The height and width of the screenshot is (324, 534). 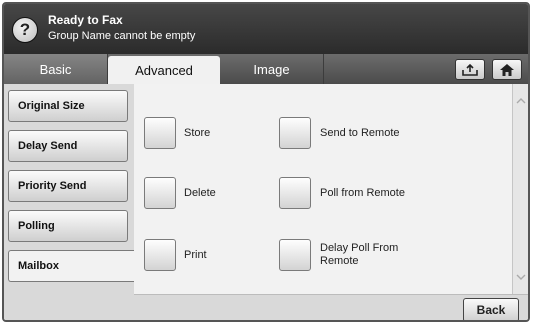 What do you see at coordinates (68, 186) in the screenshot?
I see `sidebar-item-priority-send: Priority Send` at bounding box center [68, 186].